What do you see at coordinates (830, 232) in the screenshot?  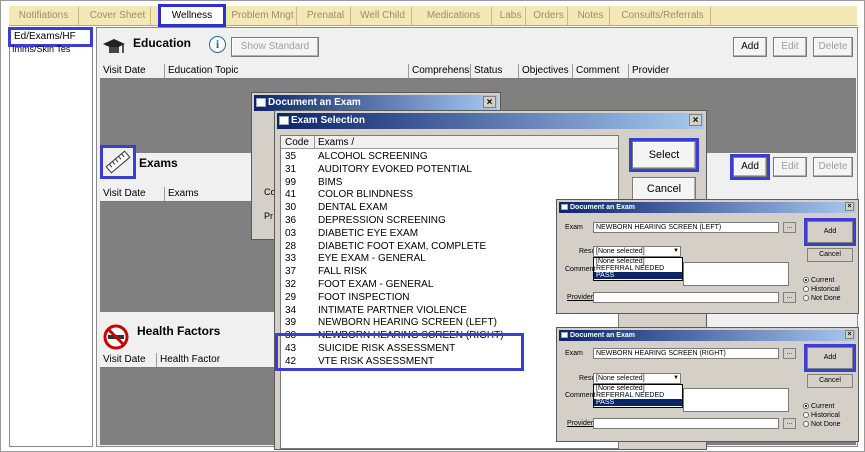 I see `doc-left-add-button: Add` at bounding box center [830, 232].